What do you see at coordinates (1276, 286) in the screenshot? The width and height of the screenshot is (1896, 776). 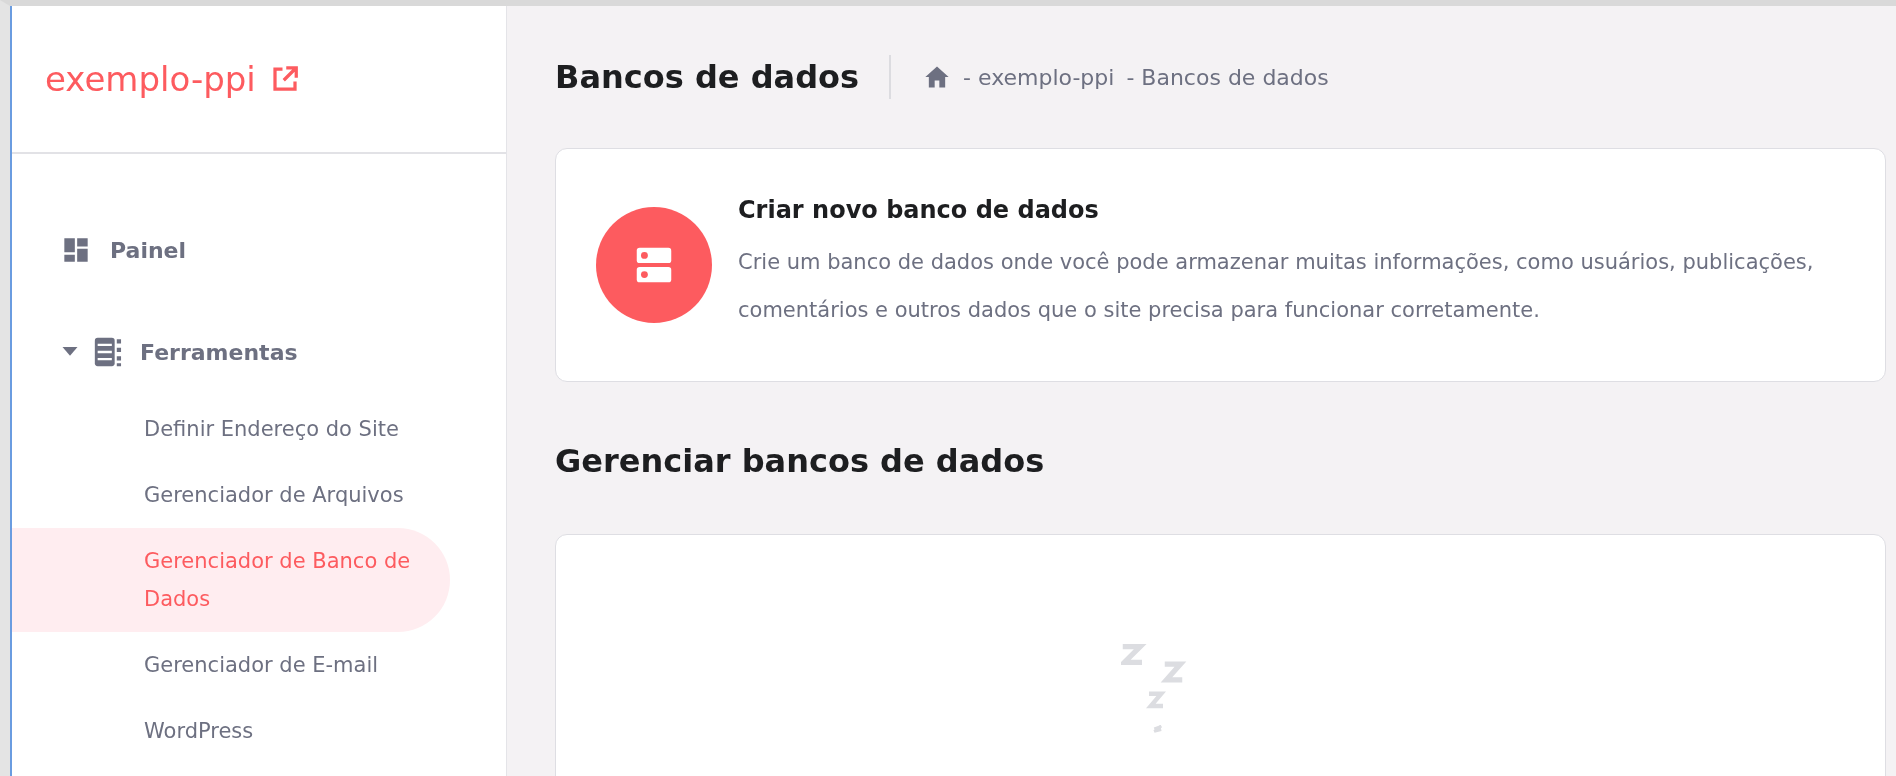 I see `card-description: Crie um banco de dados onde você pode armazenar muitas informações, como usuários, publicações, comentários e outros dados que o site precisa para funcionar corretamente.` at bounding box center [1276, 286].